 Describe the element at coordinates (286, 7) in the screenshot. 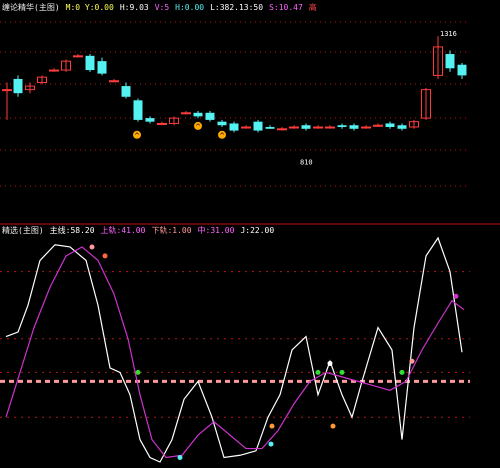

I see `top-header-text-item: S:10.47` at that location.